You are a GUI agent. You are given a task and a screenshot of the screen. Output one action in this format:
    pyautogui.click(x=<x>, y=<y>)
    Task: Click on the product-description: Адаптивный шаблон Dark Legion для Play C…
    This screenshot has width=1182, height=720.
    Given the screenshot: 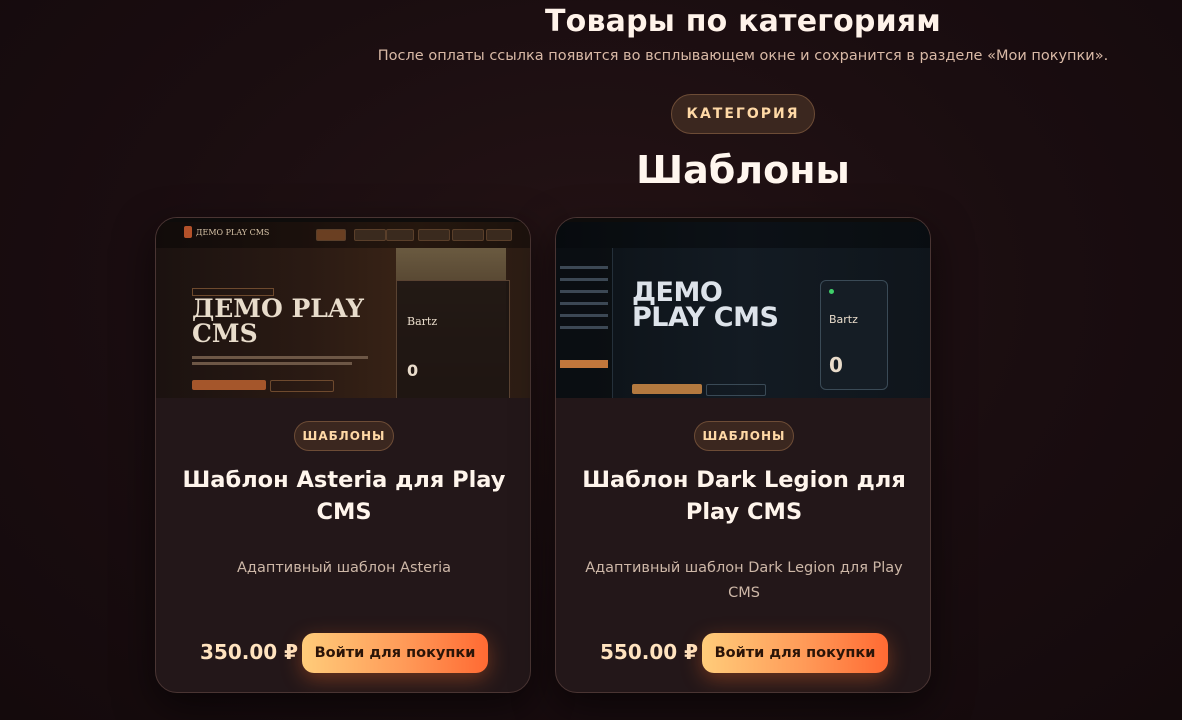 What is the action you would take?
    pyautogui.click(x=744, y=580)
    